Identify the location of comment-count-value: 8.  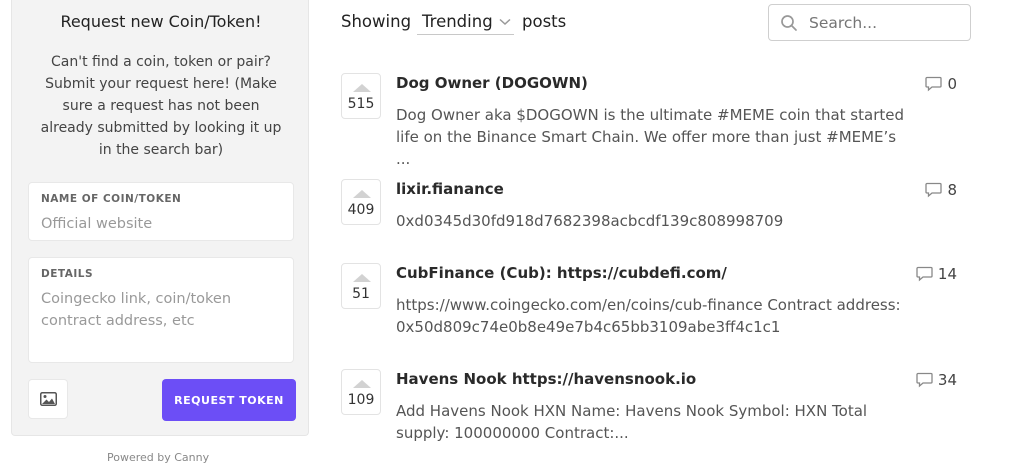
(952, 190).